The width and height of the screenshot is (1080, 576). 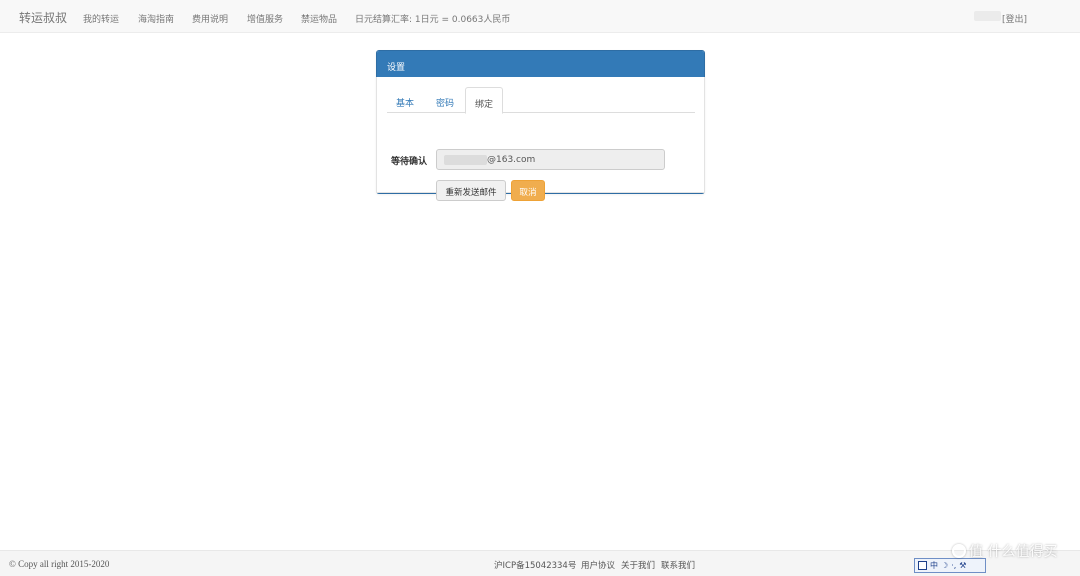 What do you see at coordinates (638, 565) in the screenshot?
I see `about-us-link: 关于我们` at bounding box center [638, 565].